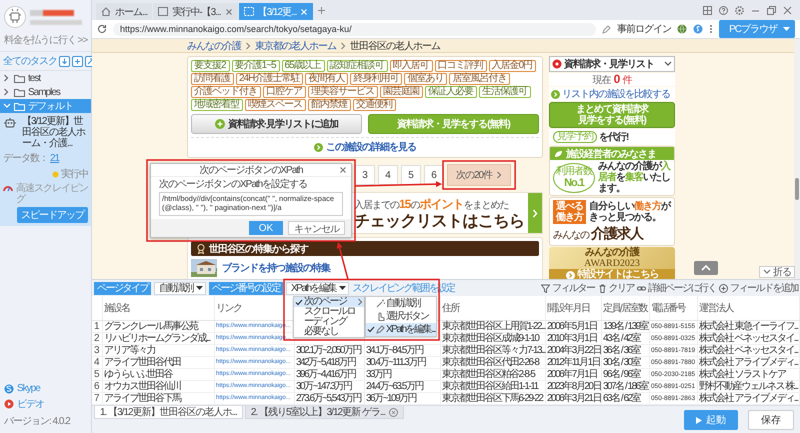 The image size is (800, 433). I want to click on page-button: 3, so click(365, 175).